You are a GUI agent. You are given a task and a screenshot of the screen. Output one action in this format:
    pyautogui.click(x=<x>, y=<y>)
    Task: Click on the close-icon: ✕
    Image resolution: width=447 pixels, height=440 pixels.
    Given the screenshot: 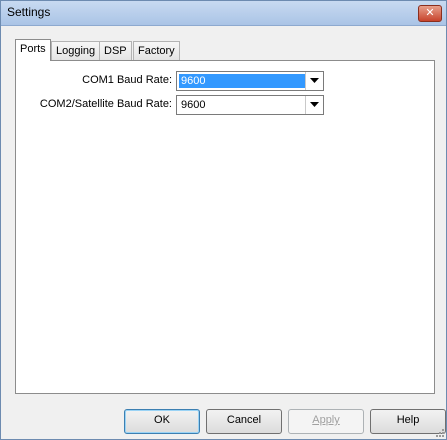 What is the action you would take?
    pyautogui.click(x=430, y=13)
    